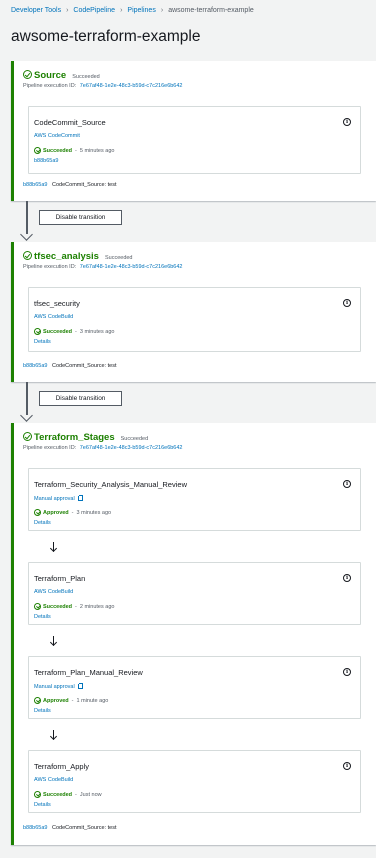 The width and height of the screenshot is (376, 858). Describe the element at coordinates (97, 606) in the screenshot. I see `status-time: 2 minutes ago` at that location.